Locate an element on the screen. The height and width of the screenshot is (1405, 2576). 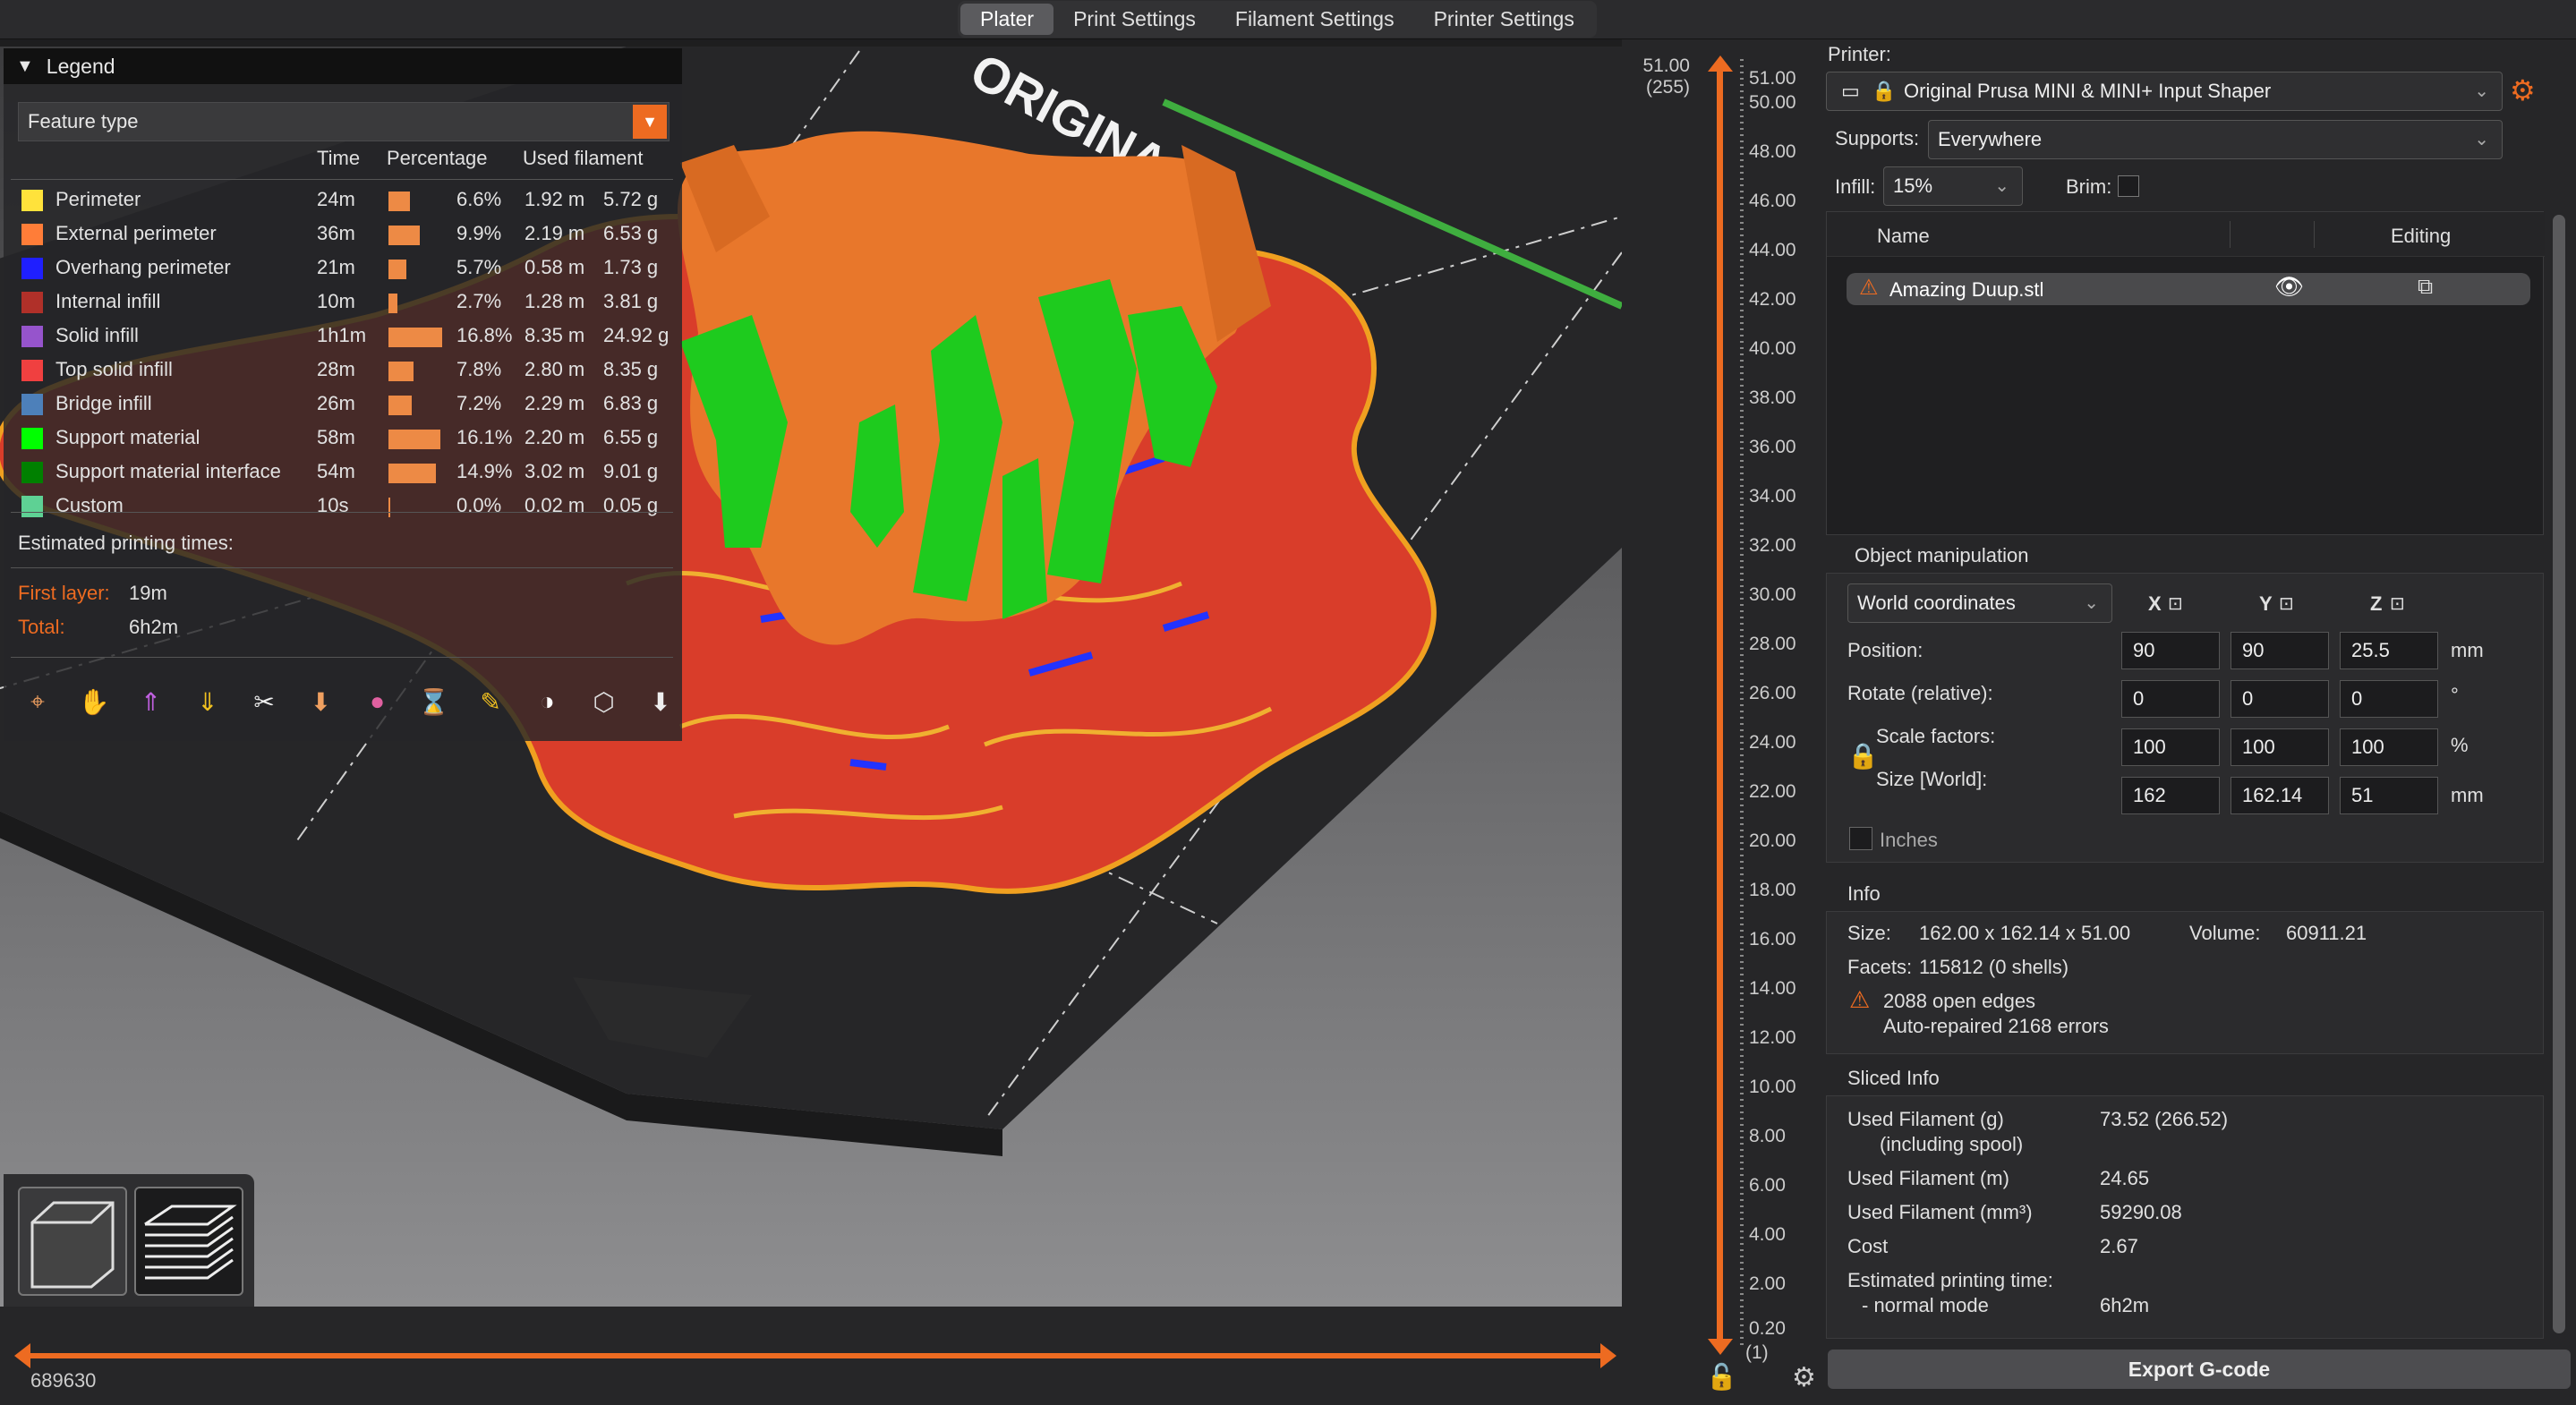
legend-row: Bridge infill 26m 7.2% 2.29 m 6.83 g is located at coordinates (349, 403).